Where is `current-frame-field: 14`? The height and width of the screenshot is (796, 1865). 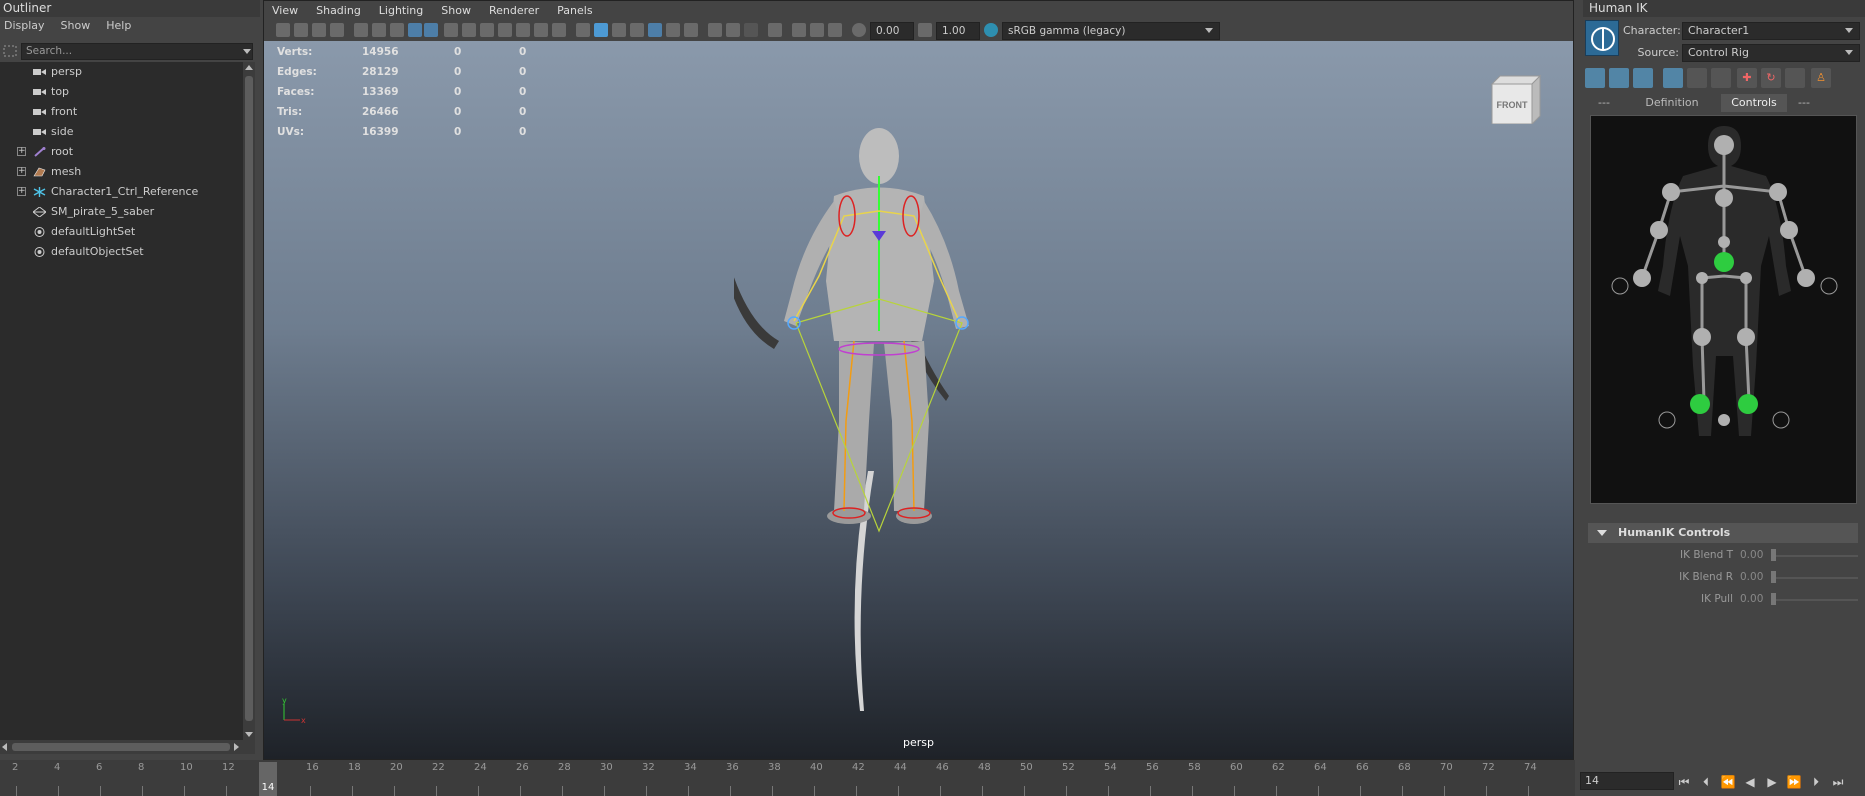
current-frame-field: 14 is located at coordinates (1627, 781).